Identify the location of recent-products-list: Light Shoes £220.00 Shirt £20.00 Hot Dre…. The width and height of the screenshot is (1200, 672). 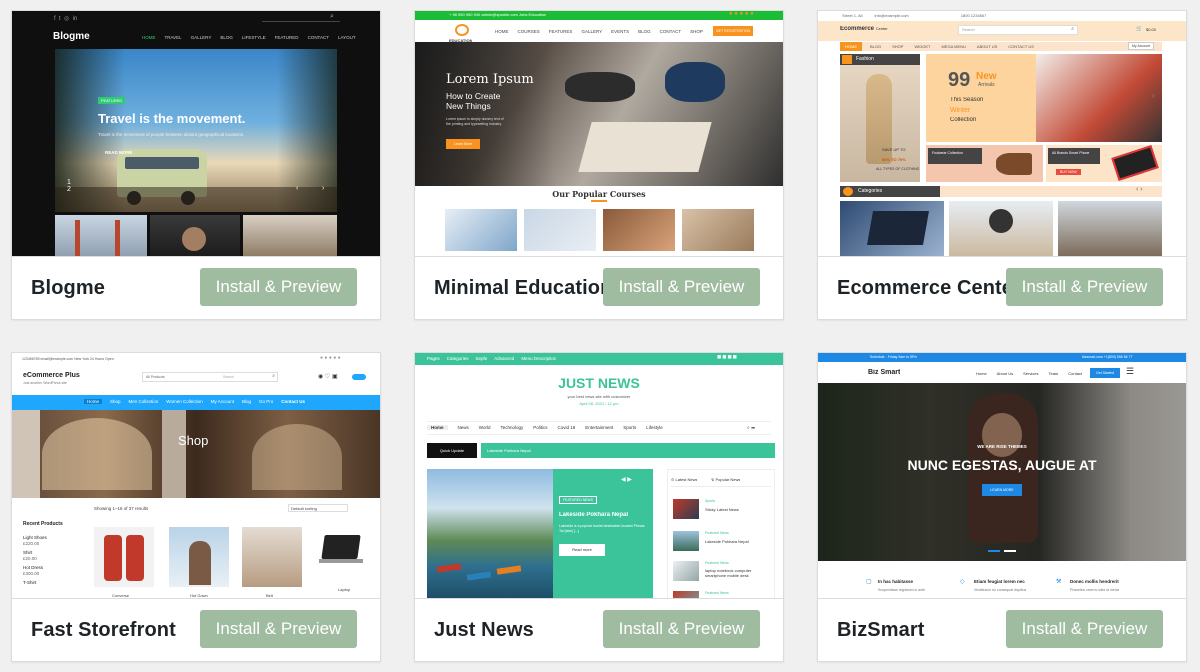
(35, 560).